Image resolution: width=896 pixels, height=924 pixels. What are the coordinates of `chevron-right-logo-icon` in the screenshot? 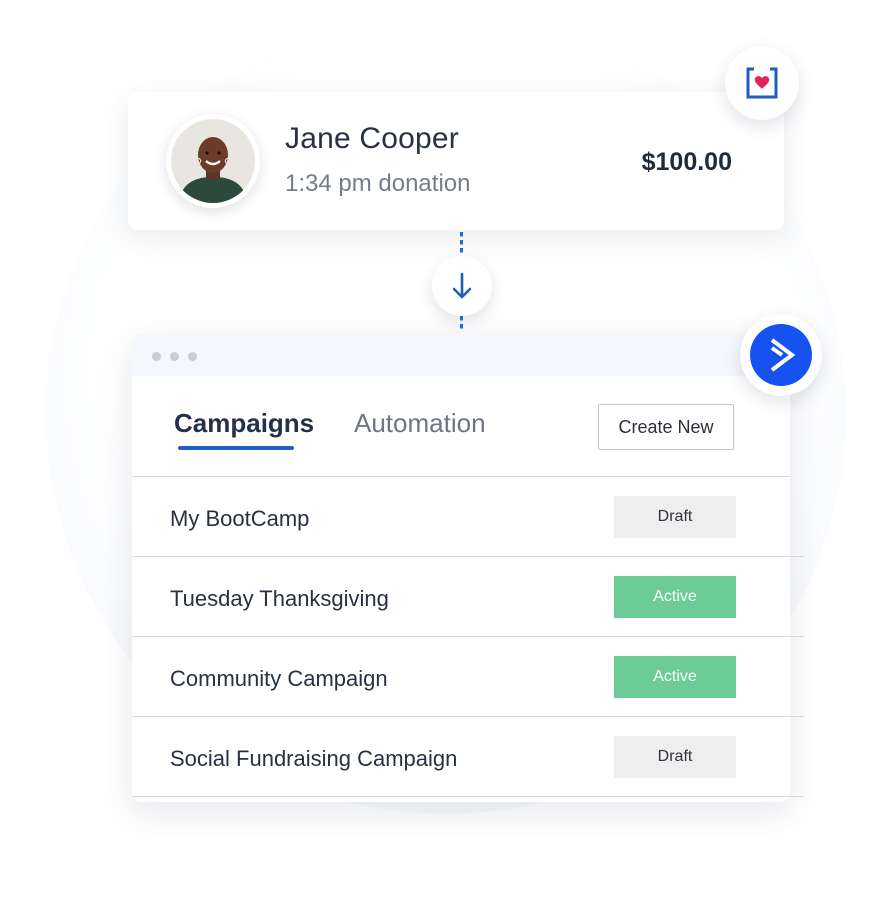 It's located at (781, 355).